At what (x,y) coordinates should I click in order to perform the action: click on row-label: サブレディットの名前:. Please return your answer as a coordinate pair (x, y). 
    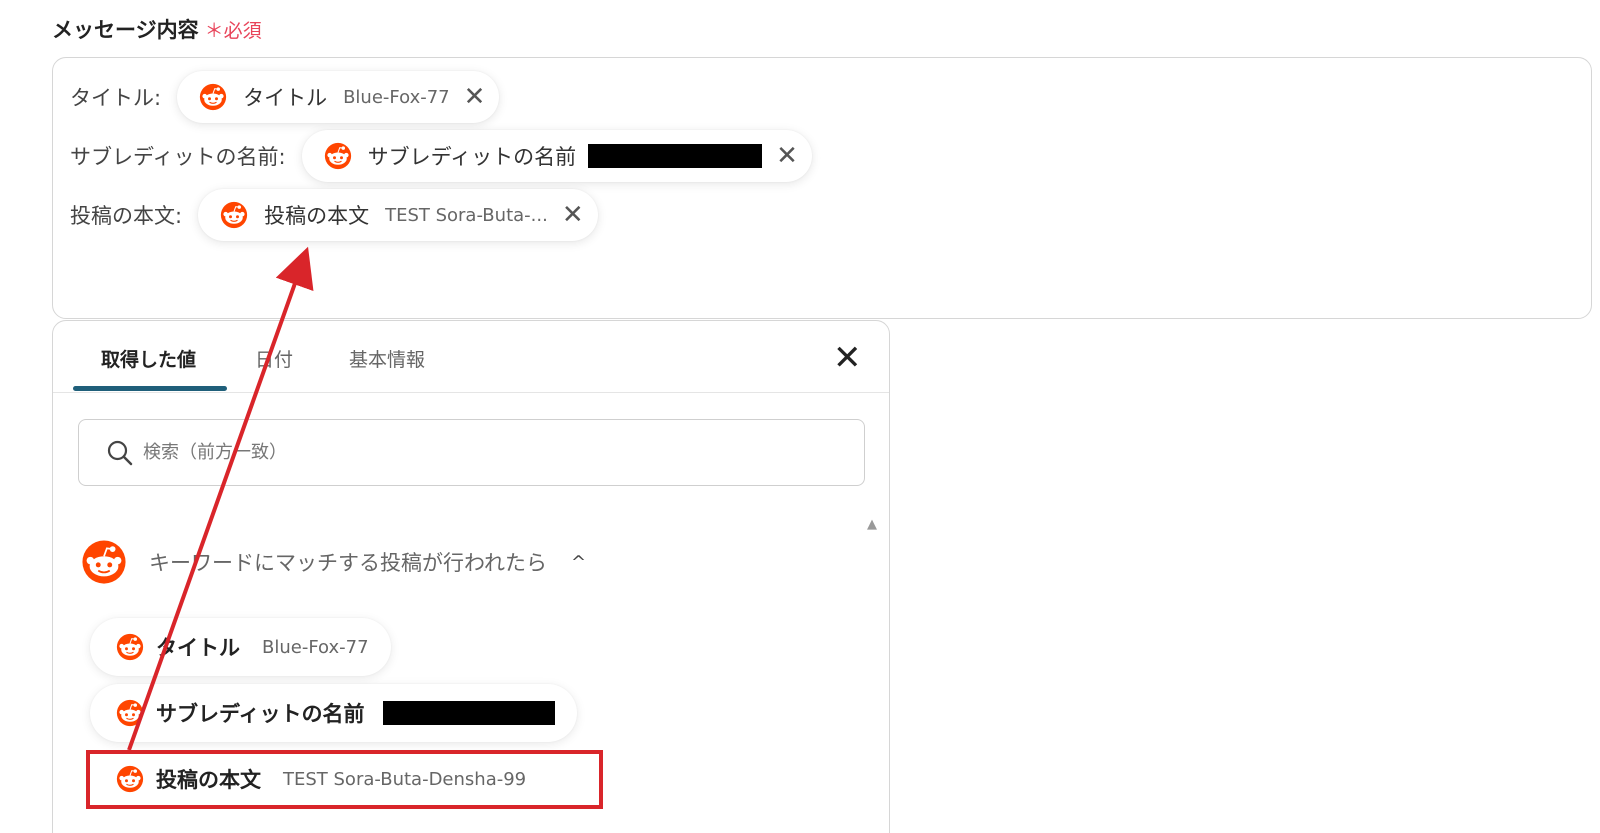
    Looking at the image, I should click on (178, 157).